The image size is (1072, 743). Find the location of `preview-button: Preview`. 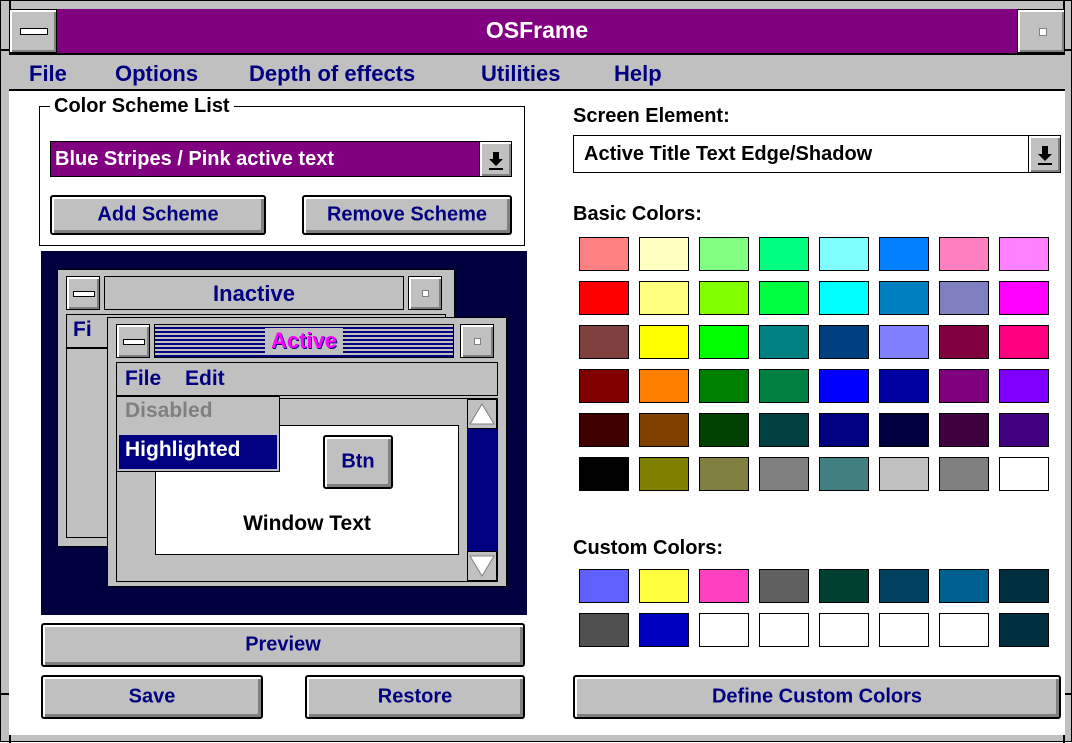

preview-button: Preview is located at coordinates (283, 645).